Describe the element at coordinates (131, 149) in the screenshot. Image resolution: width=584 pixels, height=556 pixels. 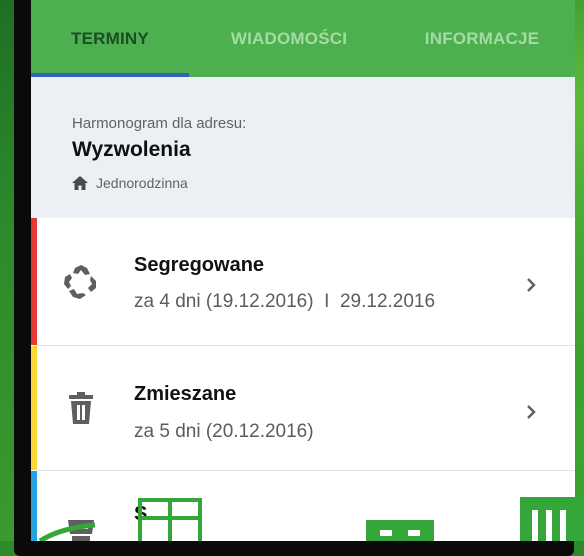
I see `address-street: Wyzwolenia` at that location.